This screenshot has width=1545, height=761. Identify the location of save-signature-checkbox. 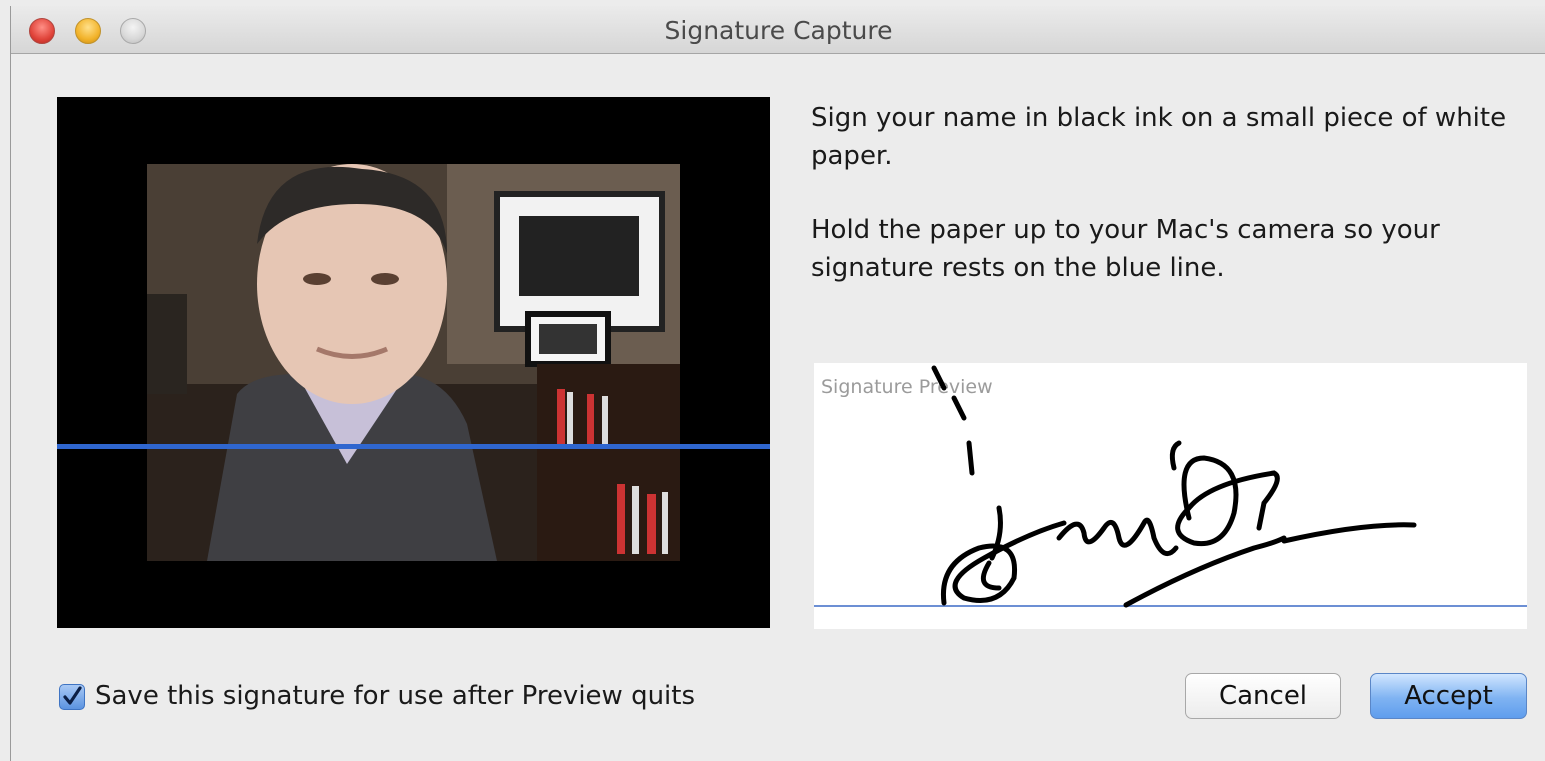
(72, 697).